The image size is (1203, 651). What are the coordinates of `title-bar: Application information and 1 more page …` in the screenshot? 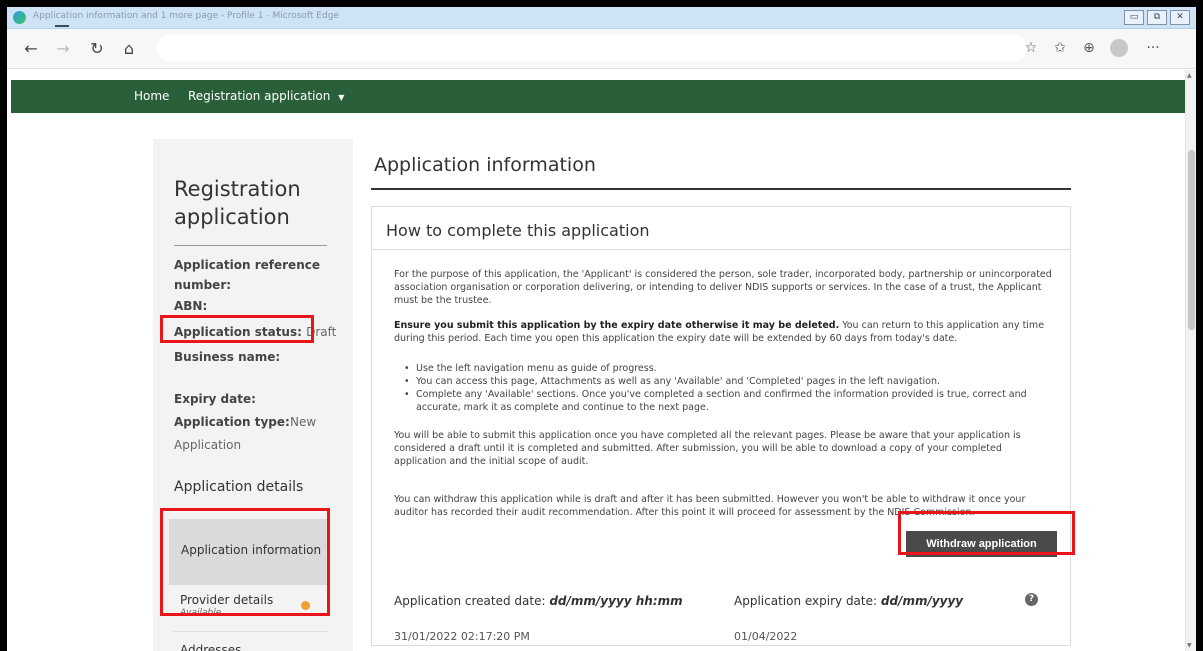 It's located at (601, 18).